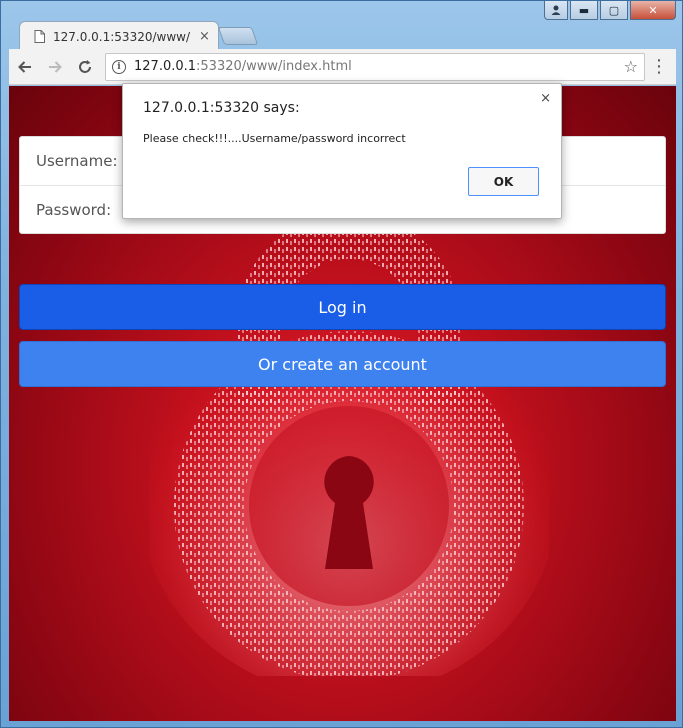 This screenshot has width=683, height=728. Describe the element at coordinates (39, 36) in the screenshot. I see `page-icon` at that location.